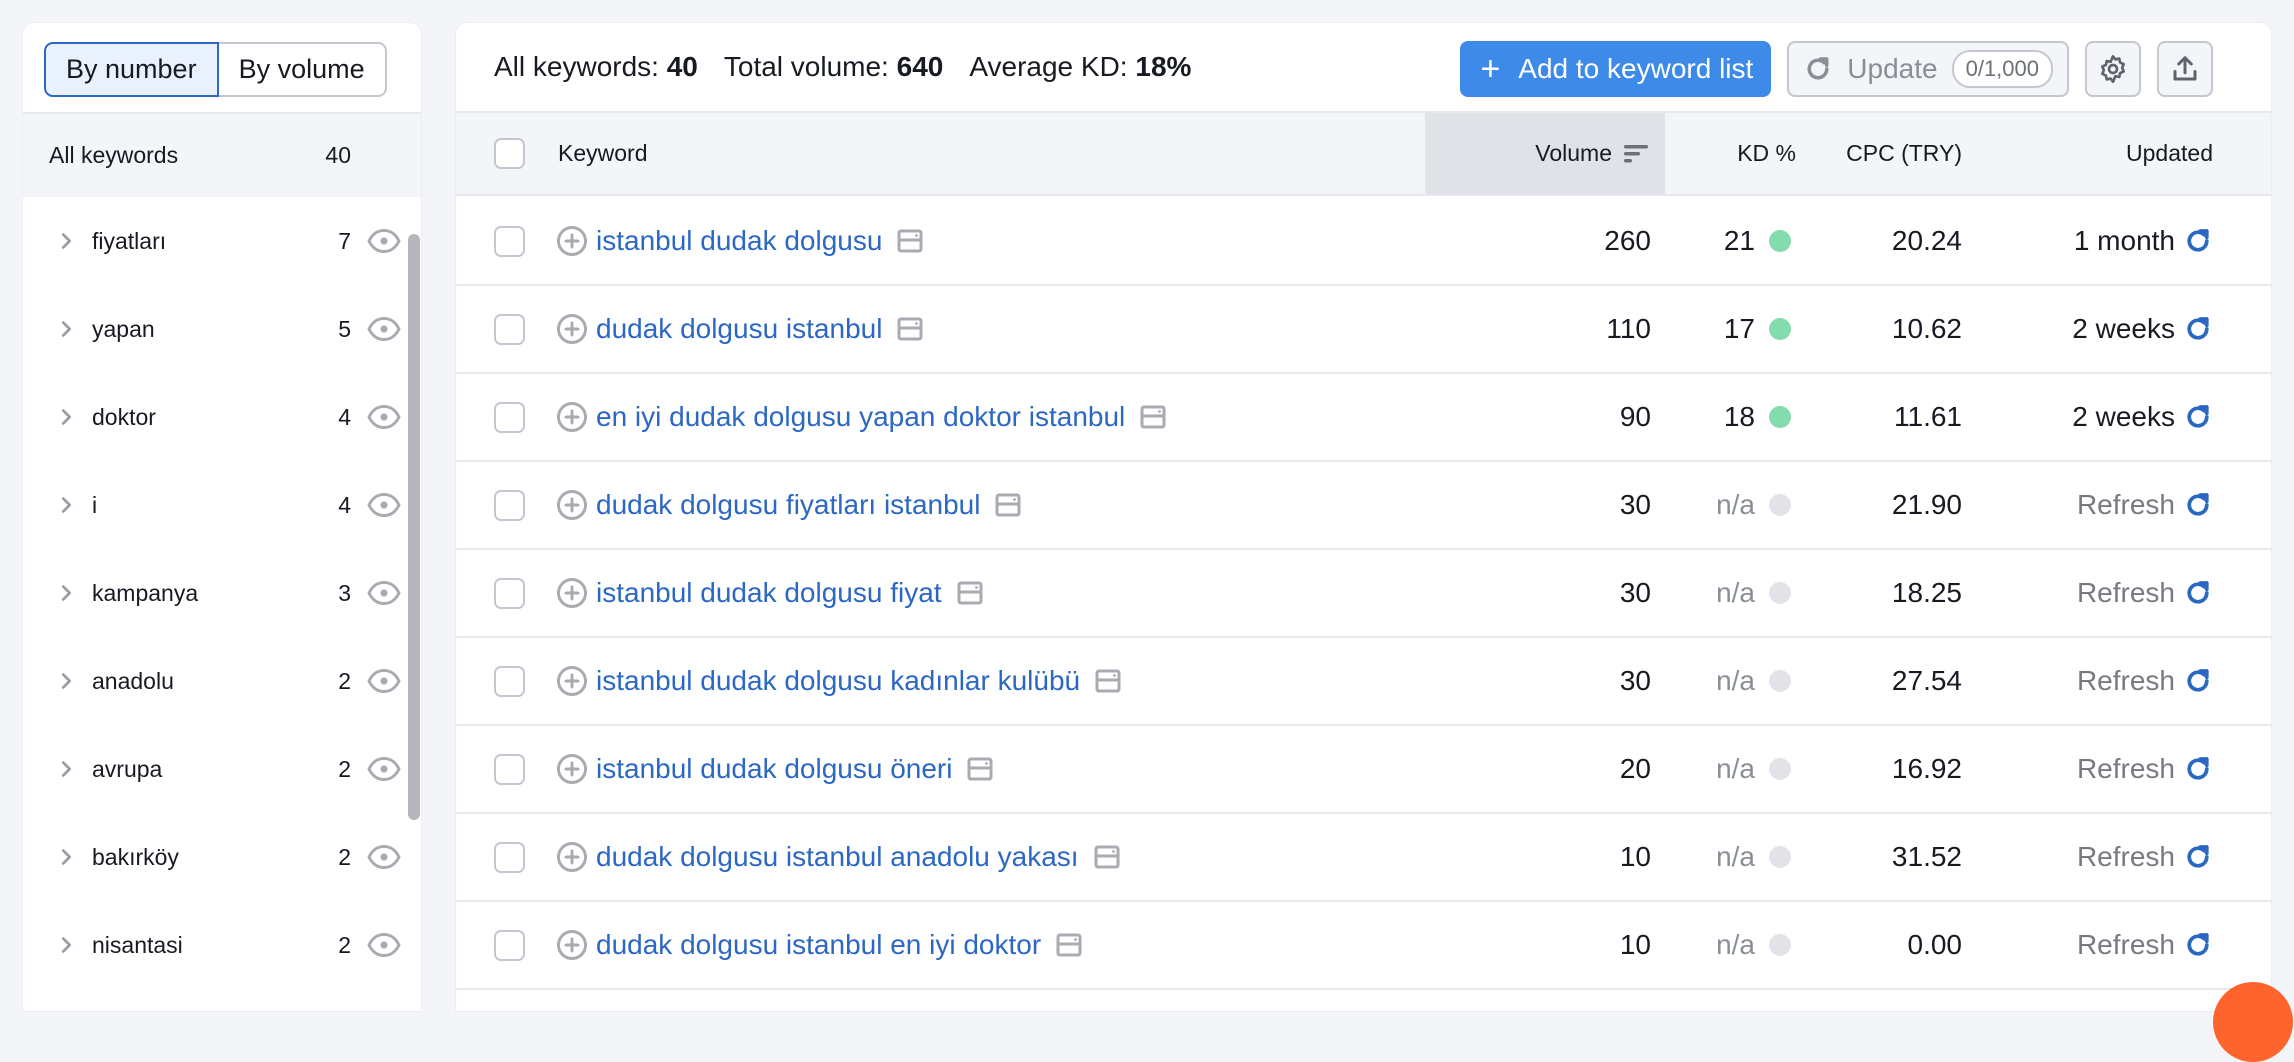  Describe the element at coordinates (222, 593) in the screenshot. I see `group-row: kampanya 3` at that location.